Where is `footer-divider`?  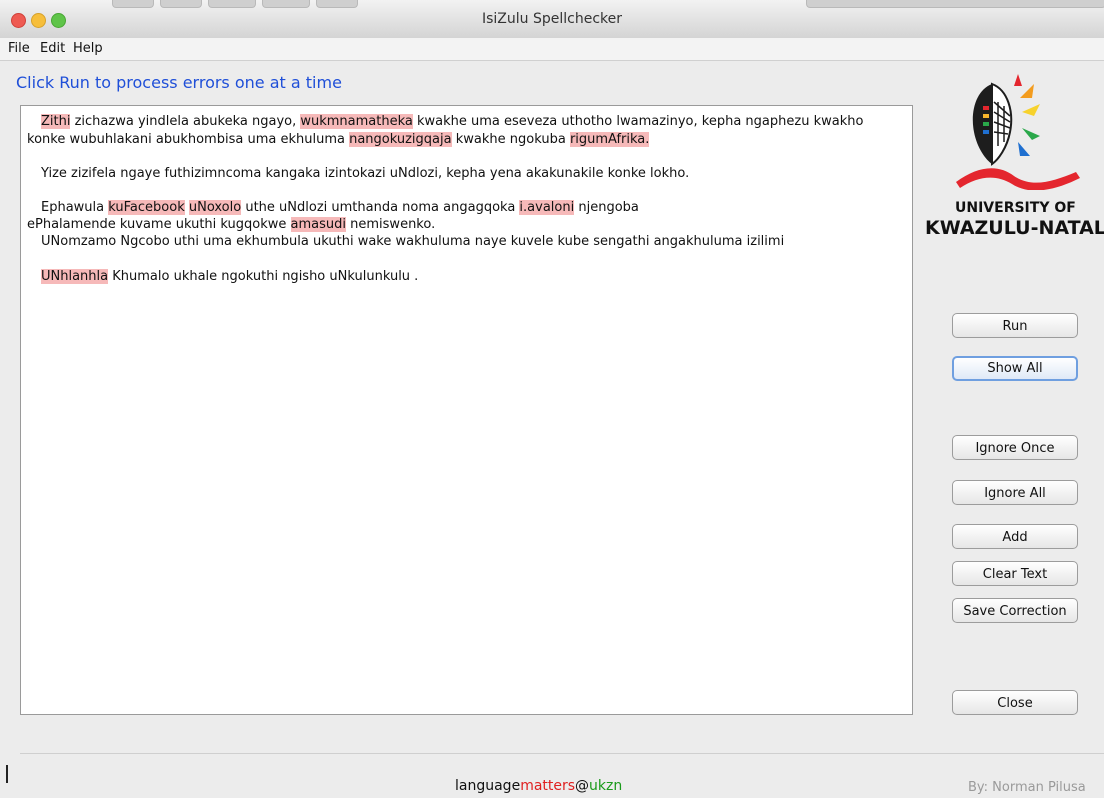
footer-divider is located at coordinates (562, 753).